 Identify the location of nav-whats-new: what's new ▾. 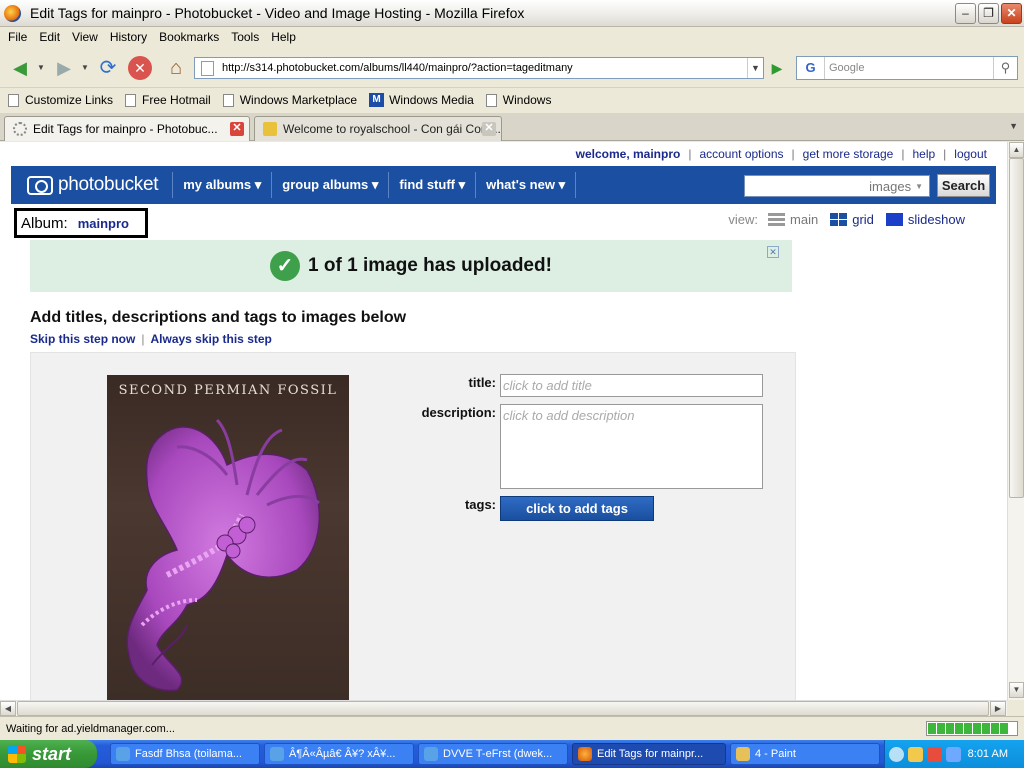
(525, 185).